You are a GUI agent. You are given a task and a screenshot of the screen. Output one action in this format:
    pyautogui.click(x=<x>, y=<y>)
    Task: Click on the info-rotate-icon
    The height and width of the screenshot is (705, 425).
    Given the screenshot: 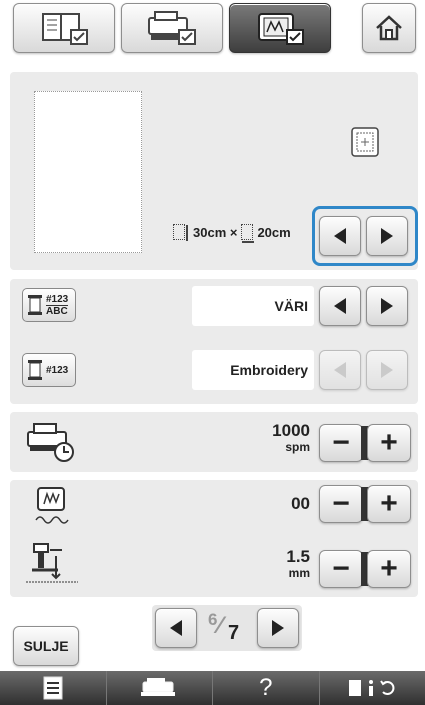 What is the action you would take?
    pyautogui.click(x=372, y=688)
    